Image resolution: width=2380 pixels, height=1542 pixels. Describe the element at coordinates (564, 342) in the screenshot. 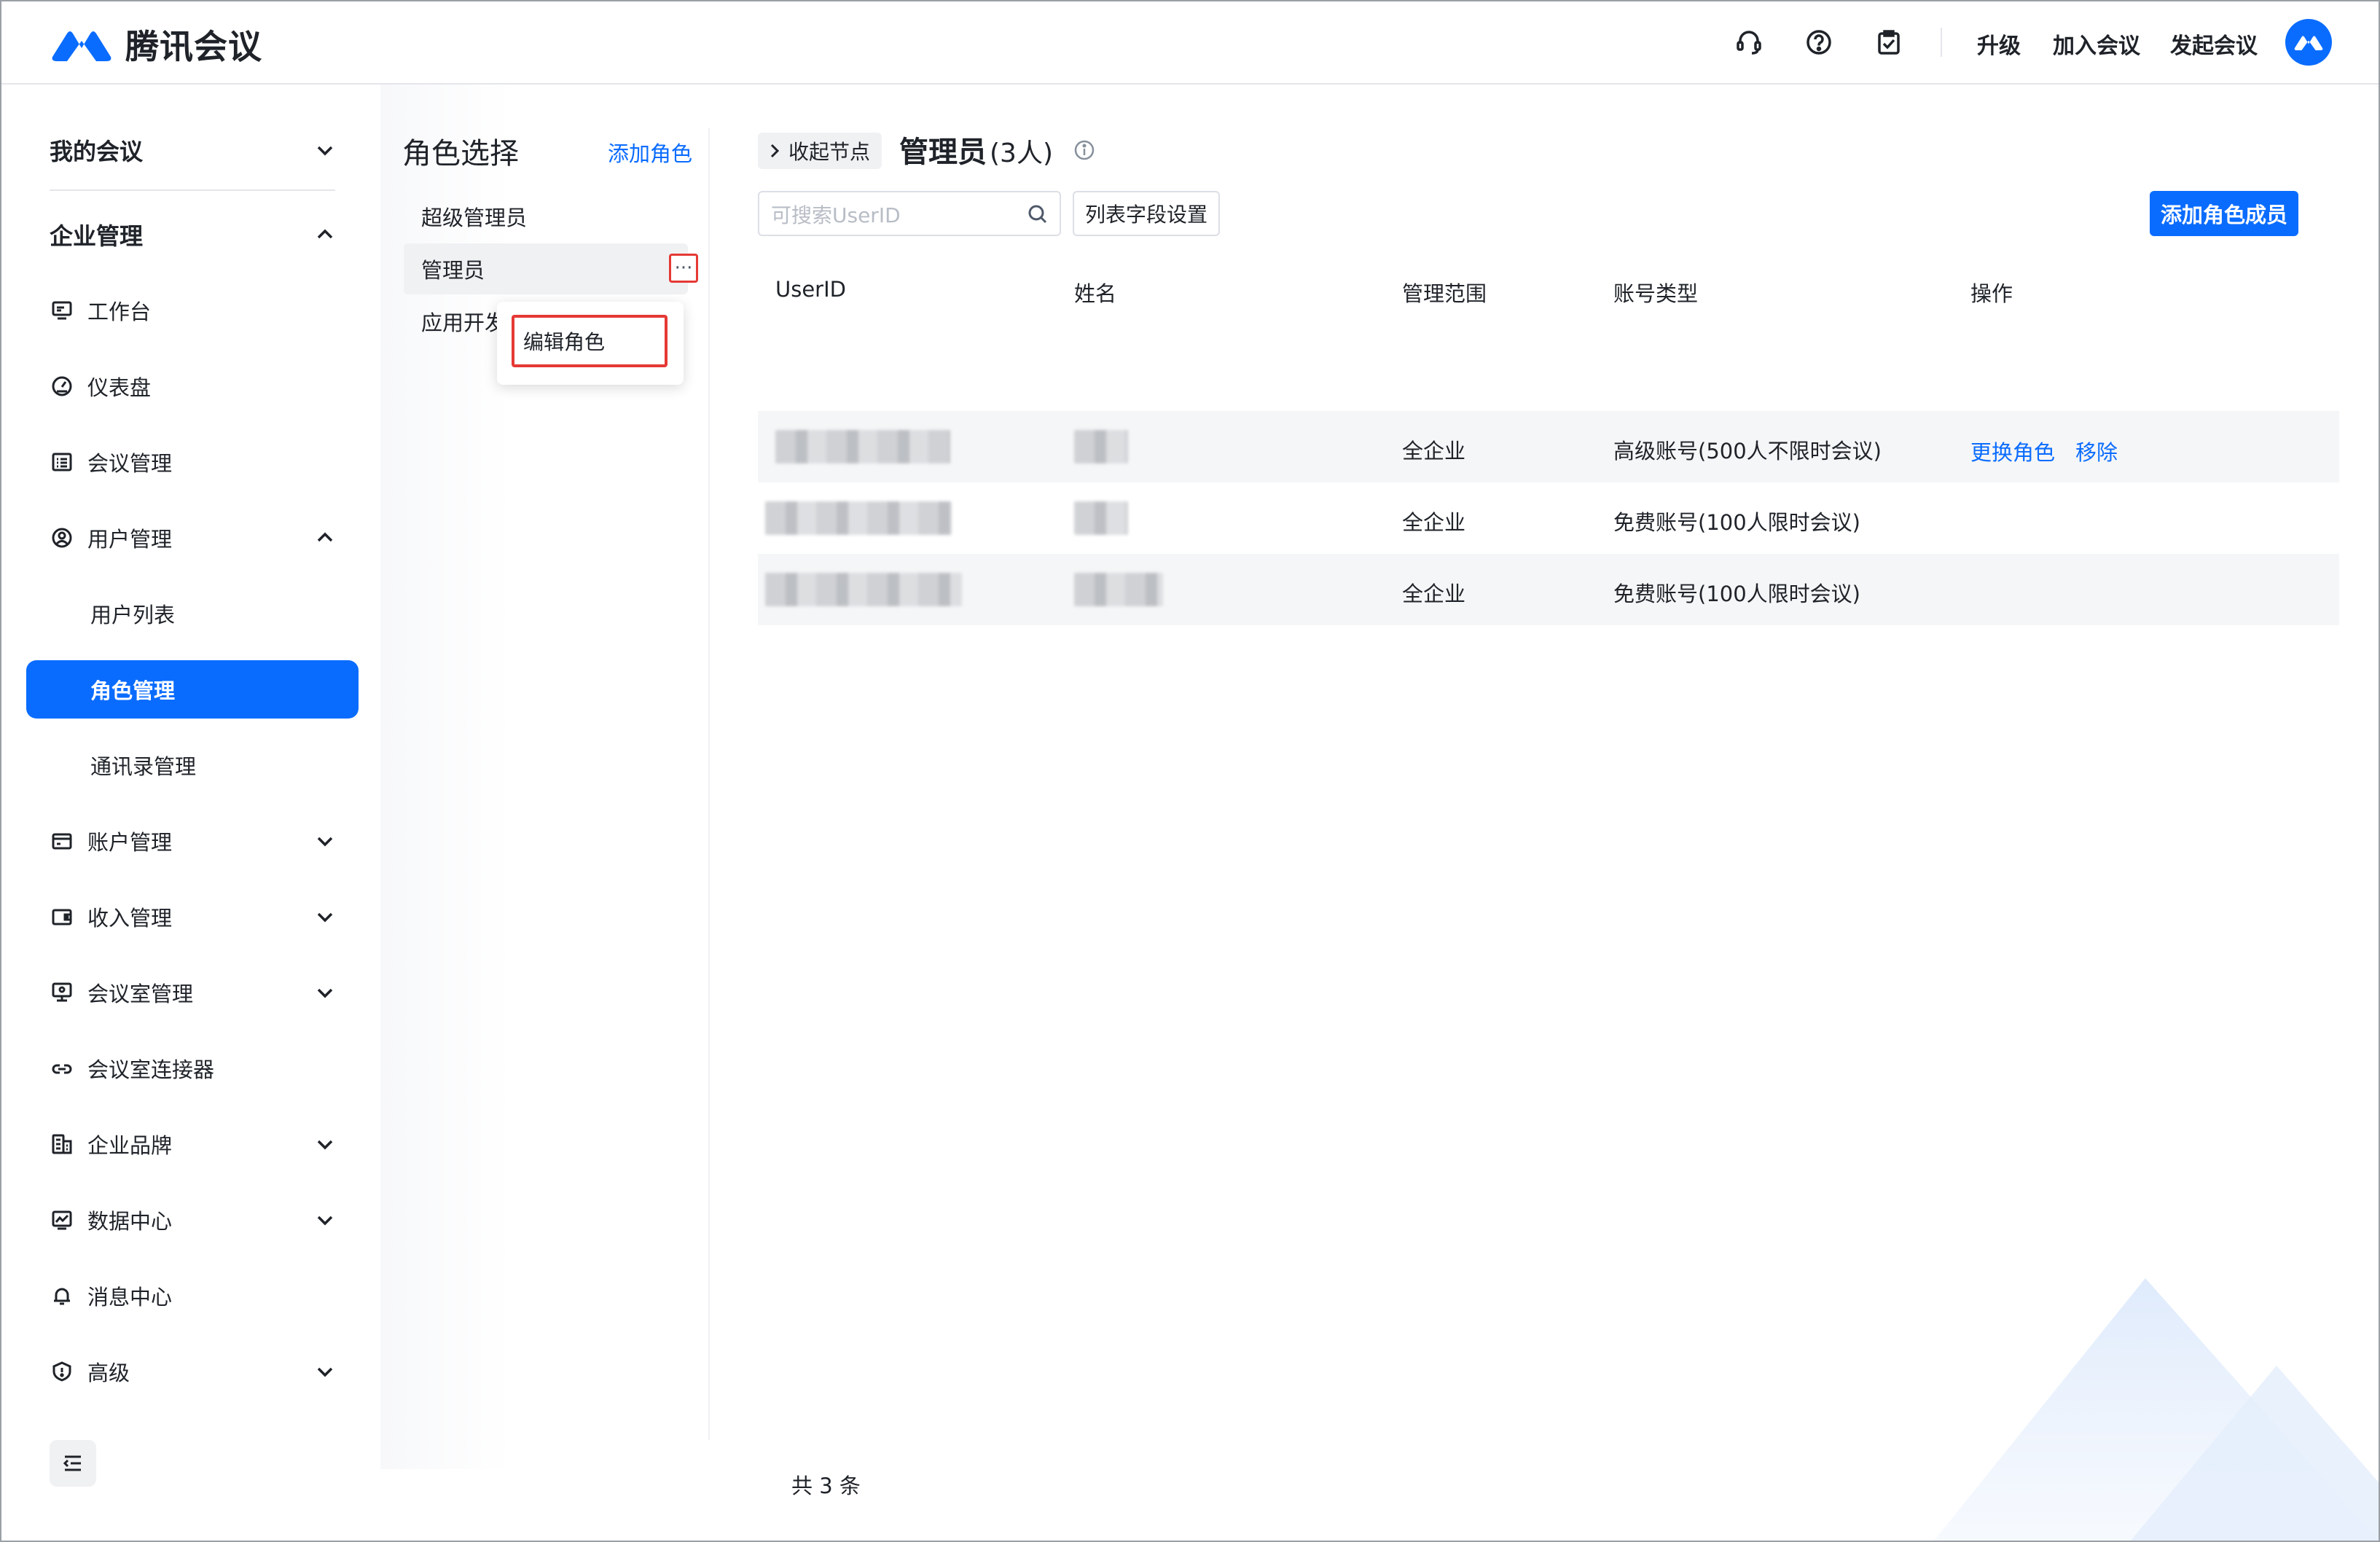

I see `edit-role-label: 编辑角色` at that location.